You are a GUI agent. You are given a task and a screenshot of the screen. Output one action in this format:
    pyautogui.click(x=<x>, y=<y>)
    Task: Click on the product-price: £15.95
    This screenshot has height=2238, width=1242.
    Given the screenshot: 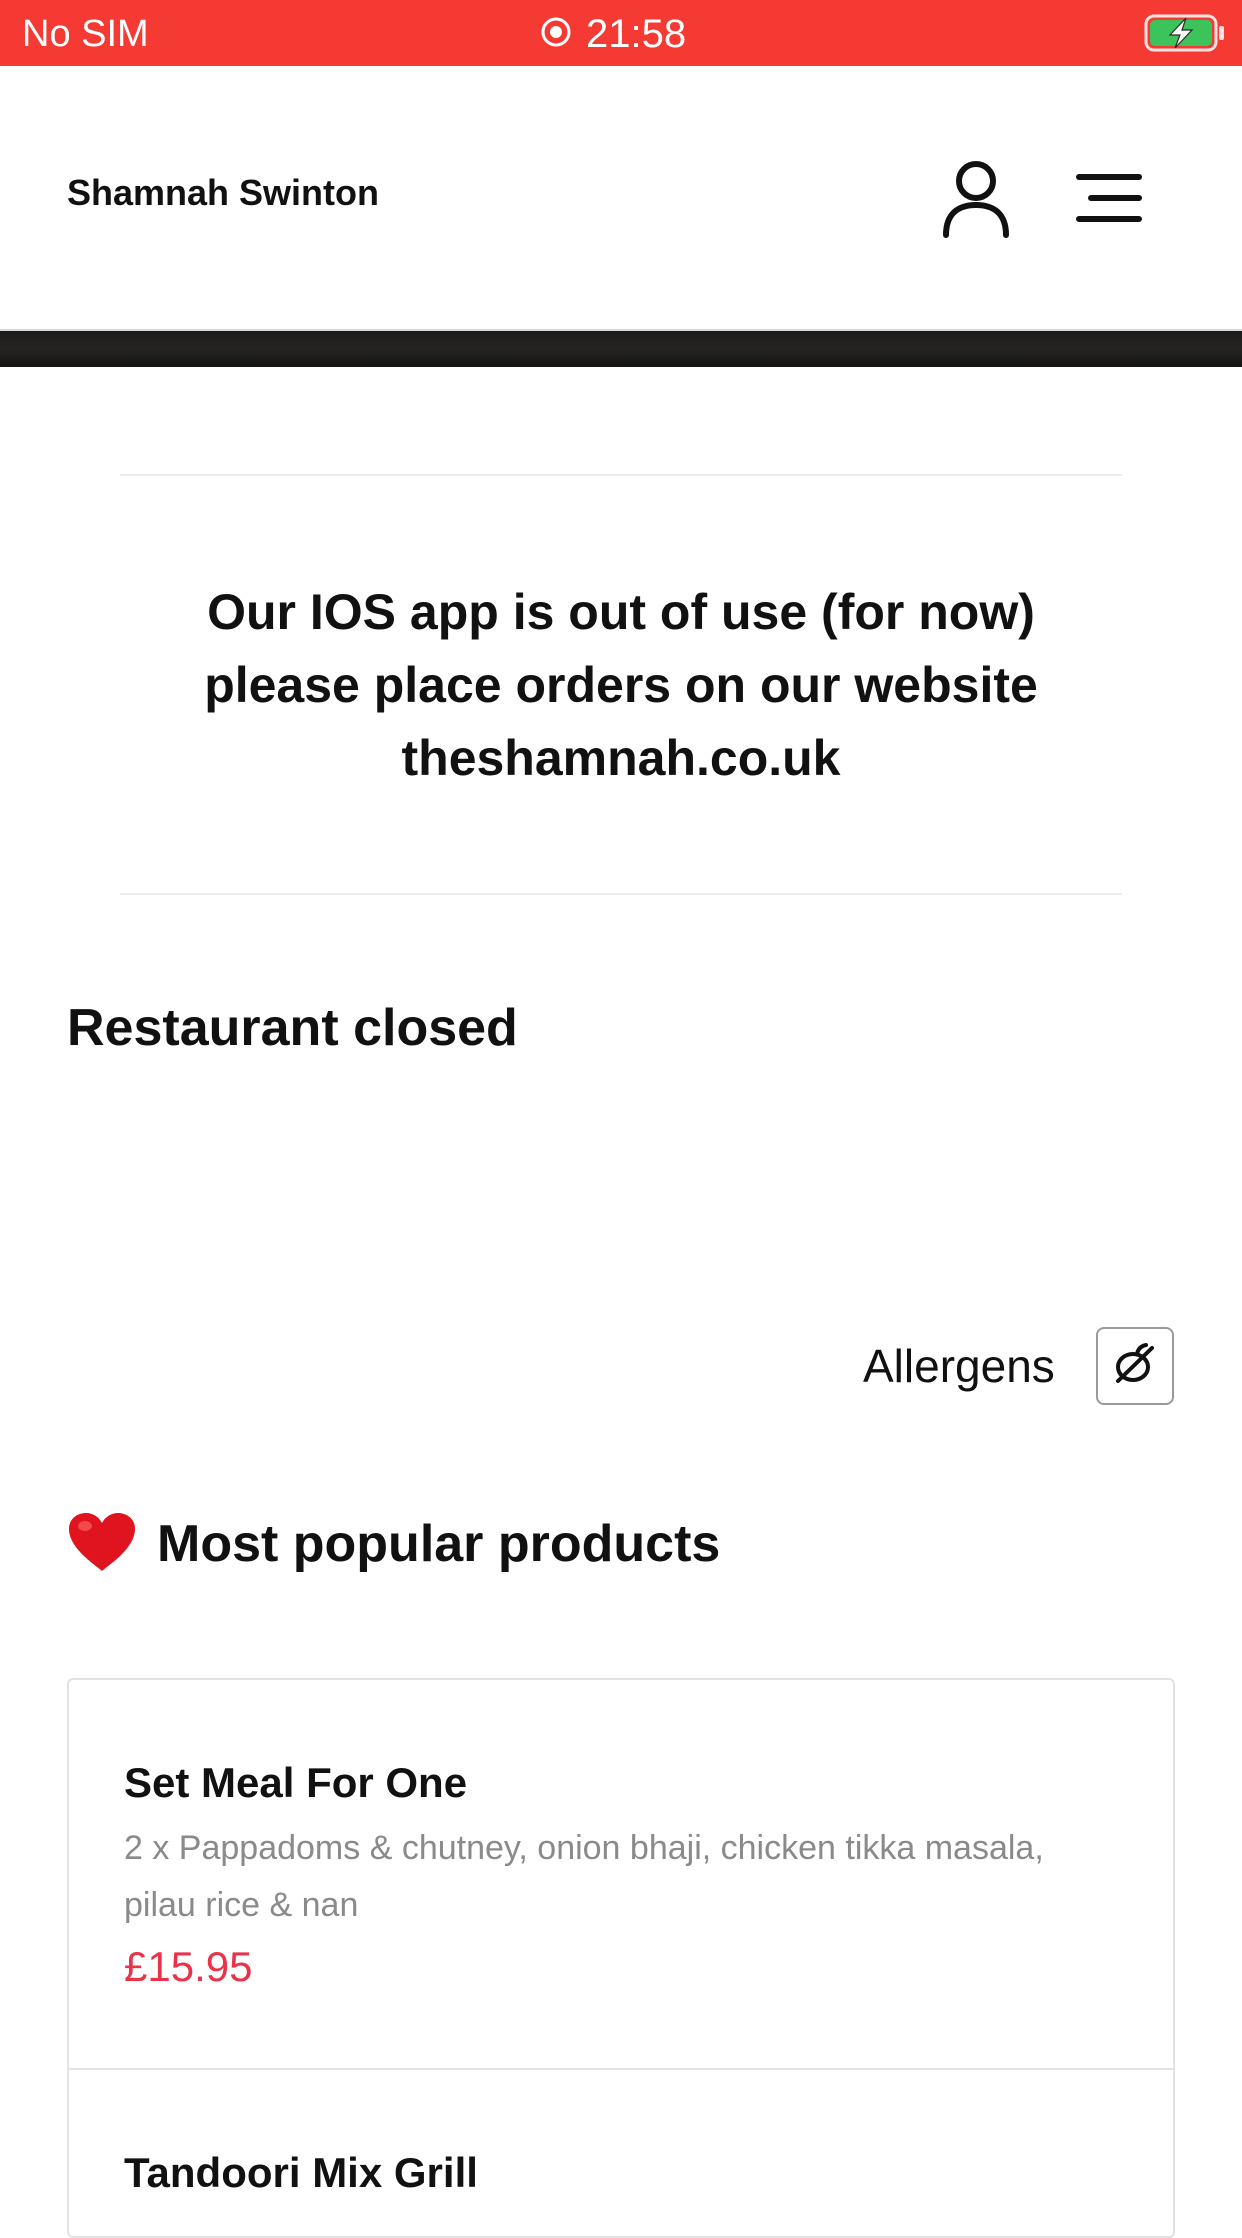 What is the action you would take?
    pyautogui.click(x=188, y=1966)
    